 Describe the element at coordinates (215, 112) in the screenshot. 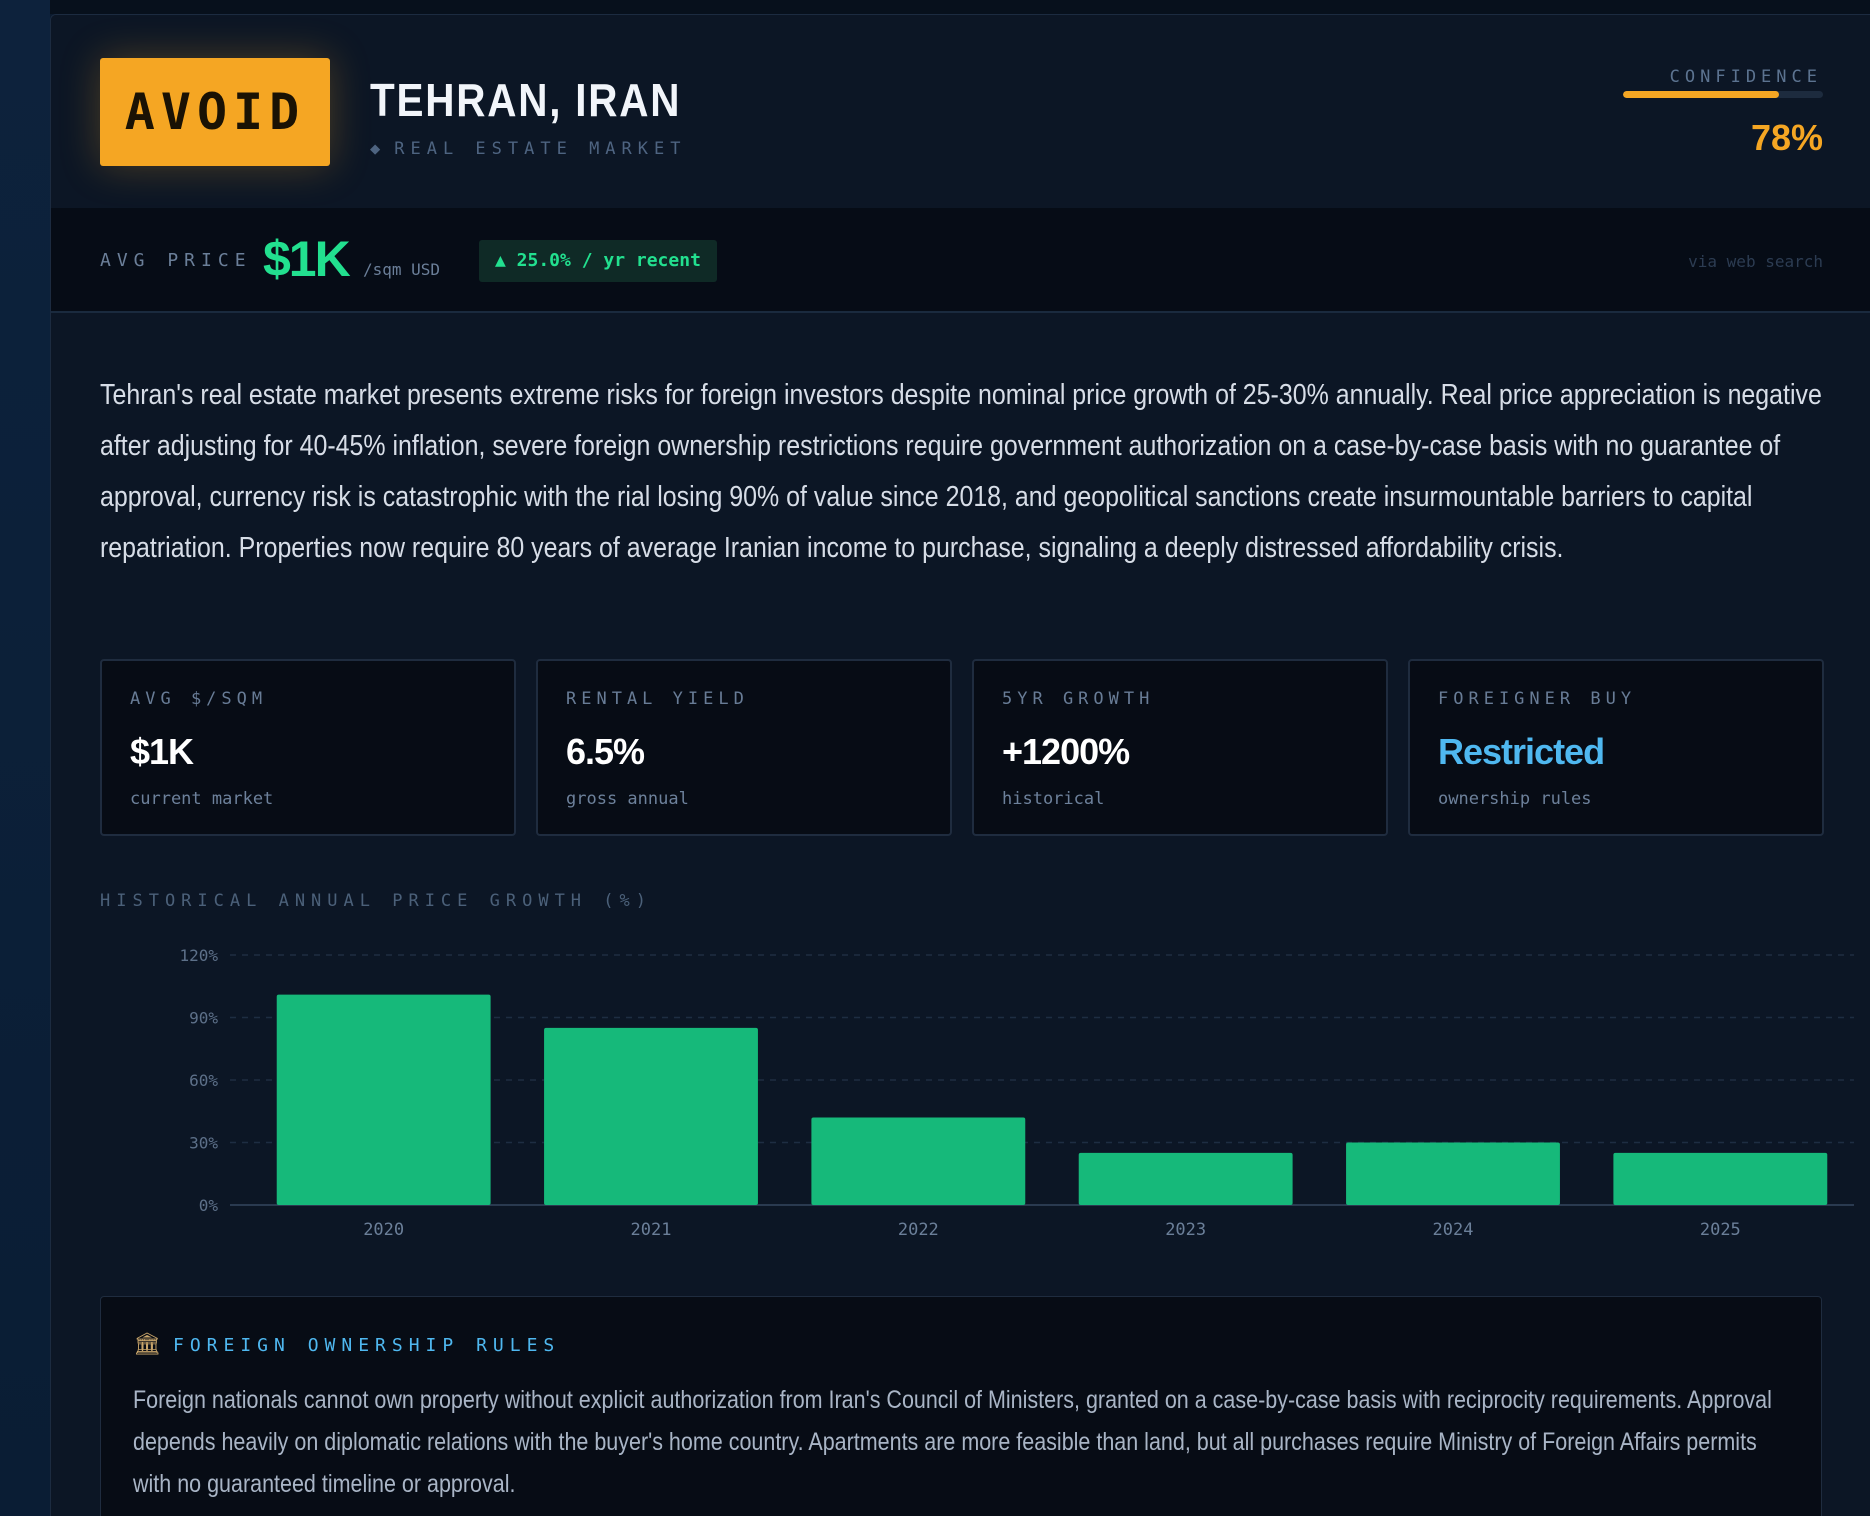

I see `verdict-badge: AVOID` at that location.